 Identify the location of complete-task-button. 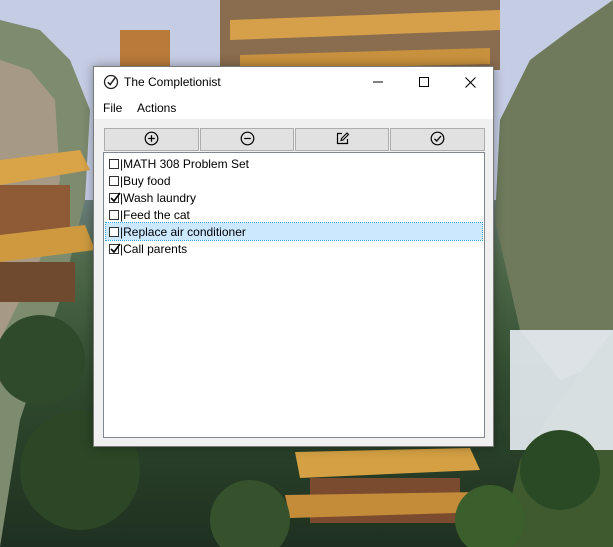
(437, 139).